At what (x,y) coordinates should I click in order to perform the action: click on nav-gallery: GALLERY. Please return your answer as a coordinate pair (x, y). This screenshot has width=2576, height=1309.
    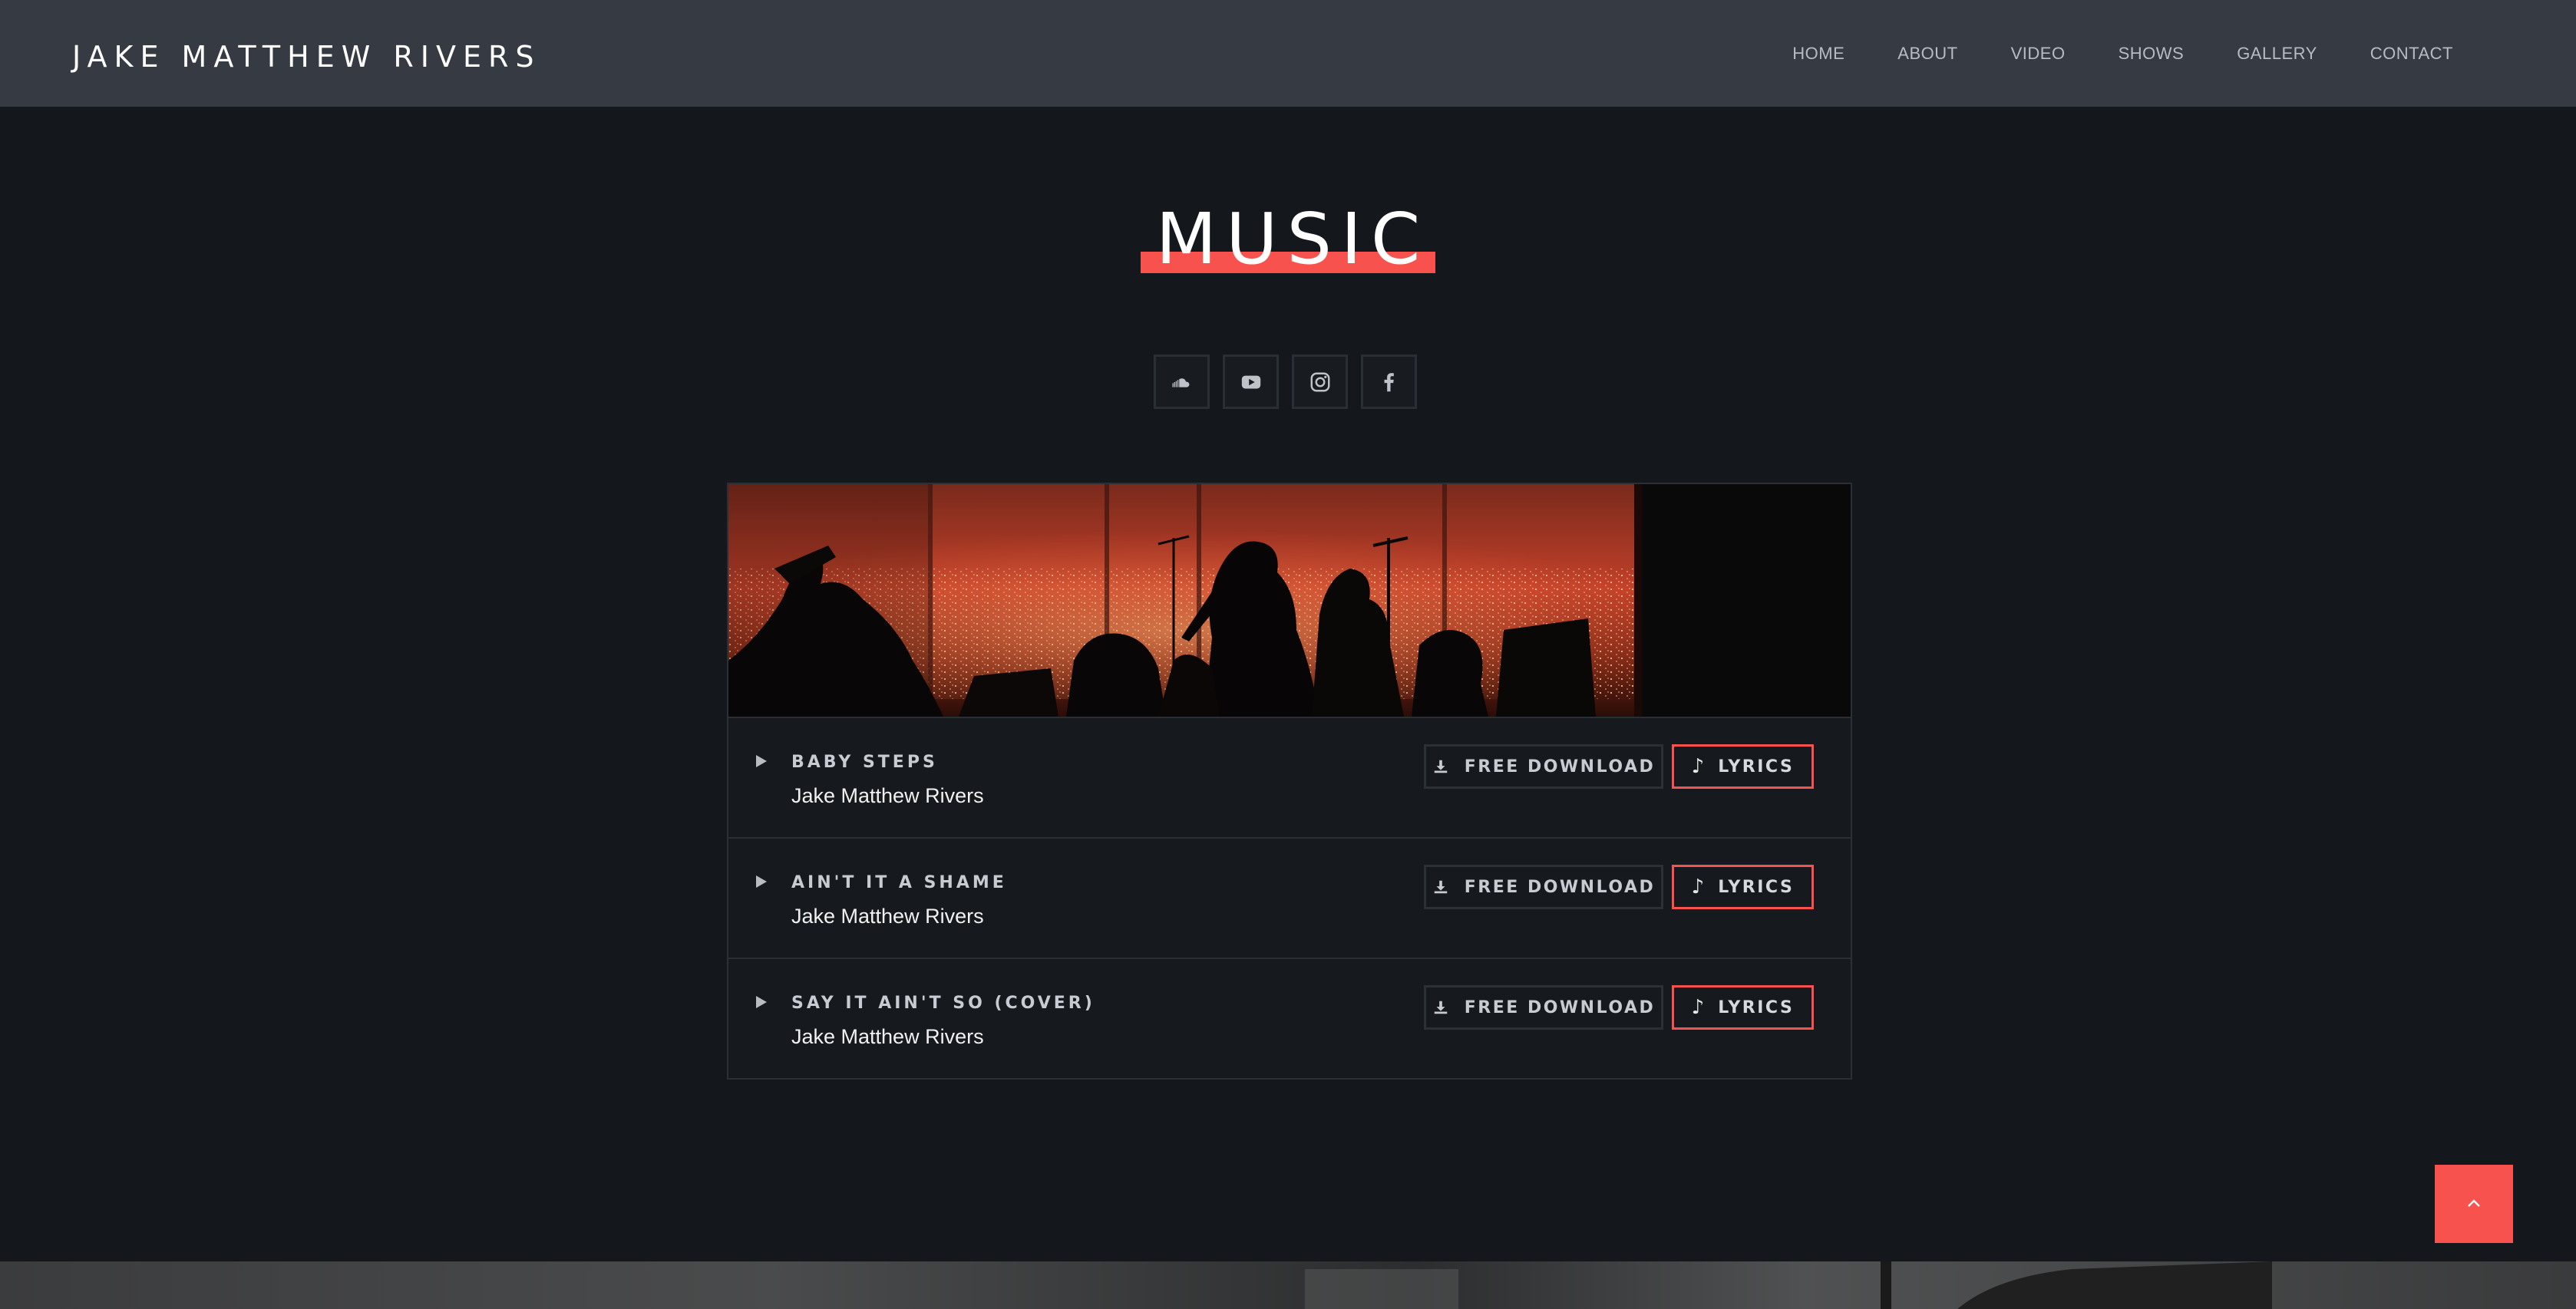
    Looking at the image, I should click on (2277, 54).